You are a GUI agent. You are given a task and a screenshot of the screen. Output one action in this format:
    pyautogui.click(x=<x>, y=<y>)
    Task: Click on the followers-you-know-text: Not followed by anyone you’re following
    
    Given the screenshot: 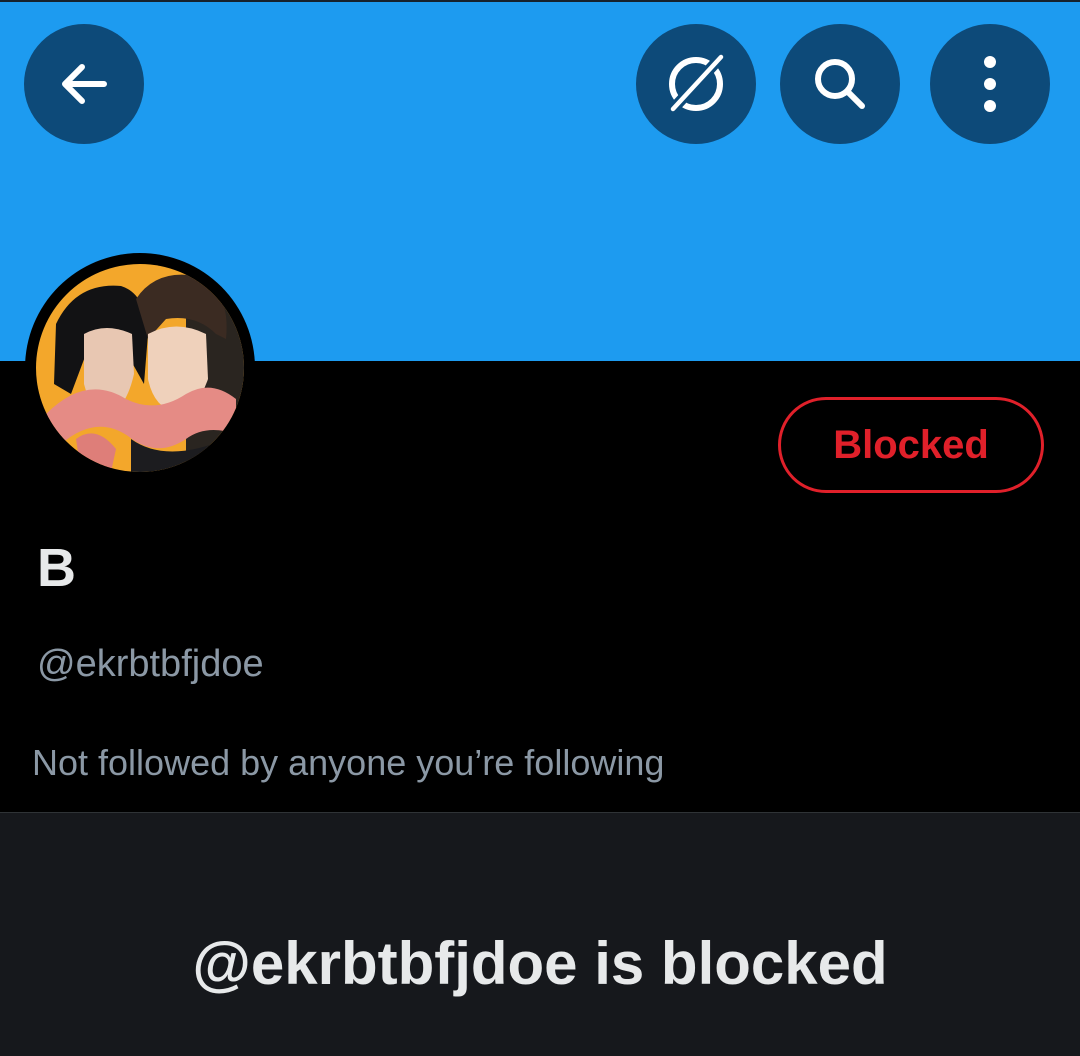 What is the action you would take?
    pyautogui.click(x=348, y=762)
    